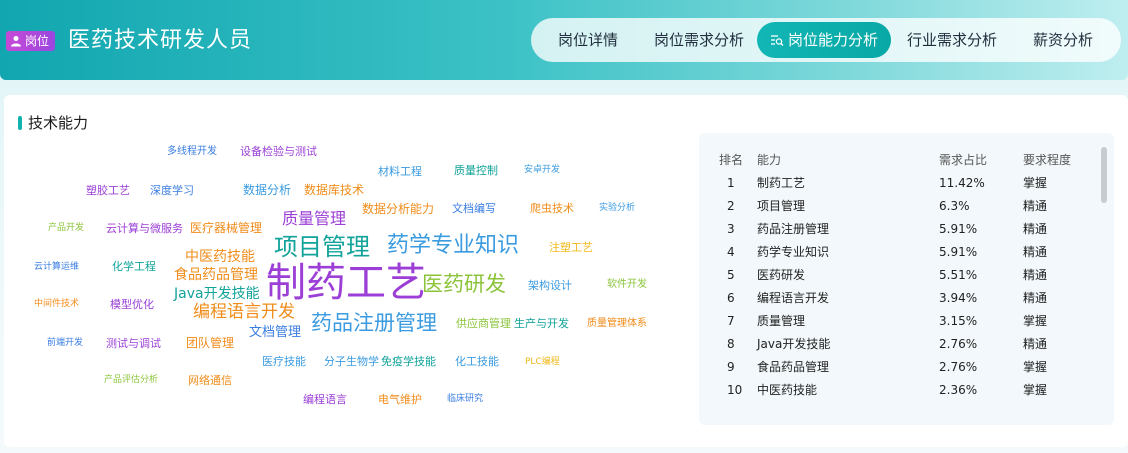 The height and width of the screenshot is (453, 1128). Describe the element at coordinates (244, 312) in the screenshot. I see `cloud-word: 编程语言开发` at that location.